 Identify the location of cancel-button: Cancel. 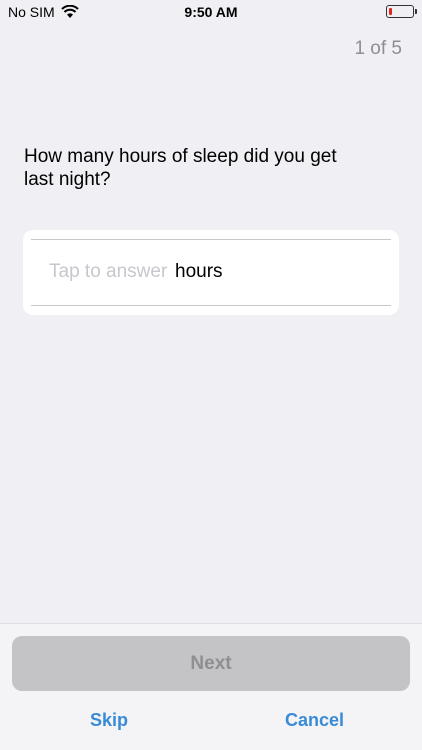
(314, 720).